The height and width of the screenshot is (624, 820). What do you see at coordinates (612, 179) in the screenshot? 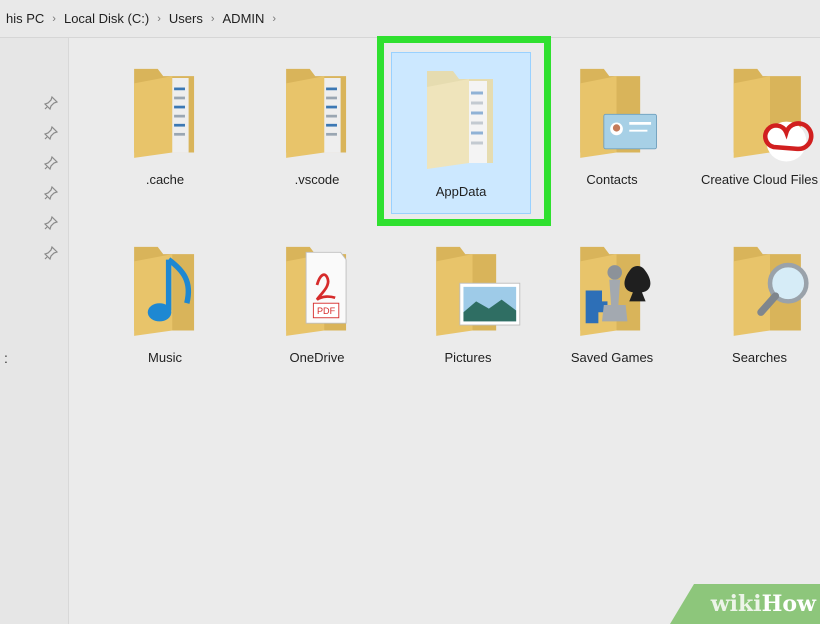
I see `folder-label: Contacts` at bounding box center [612, 179].